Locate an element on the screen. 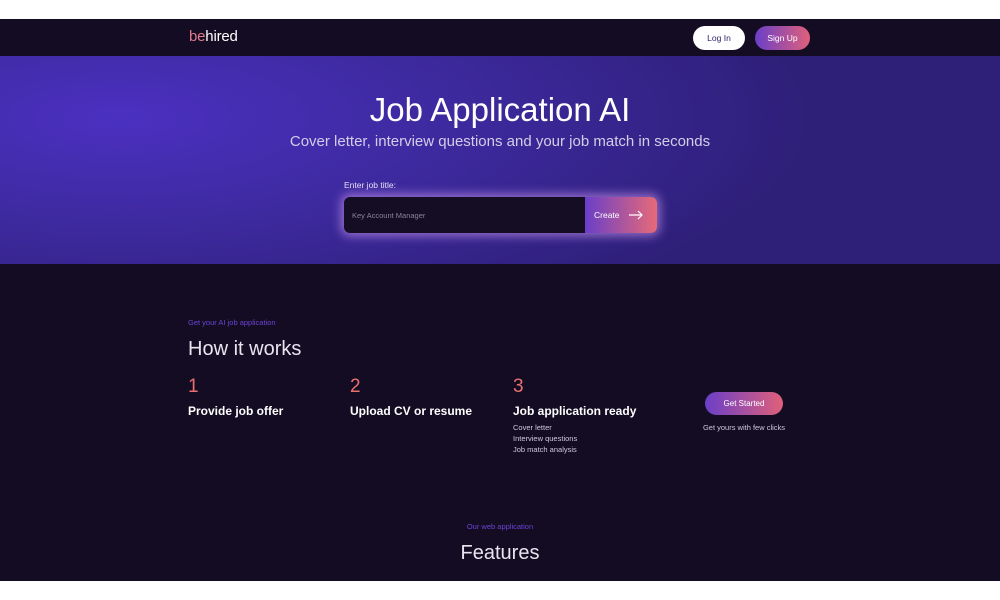 This screenshot has width=1000, height=600. step-1: 1 Provide job offer is located at coordinates (235, 397).